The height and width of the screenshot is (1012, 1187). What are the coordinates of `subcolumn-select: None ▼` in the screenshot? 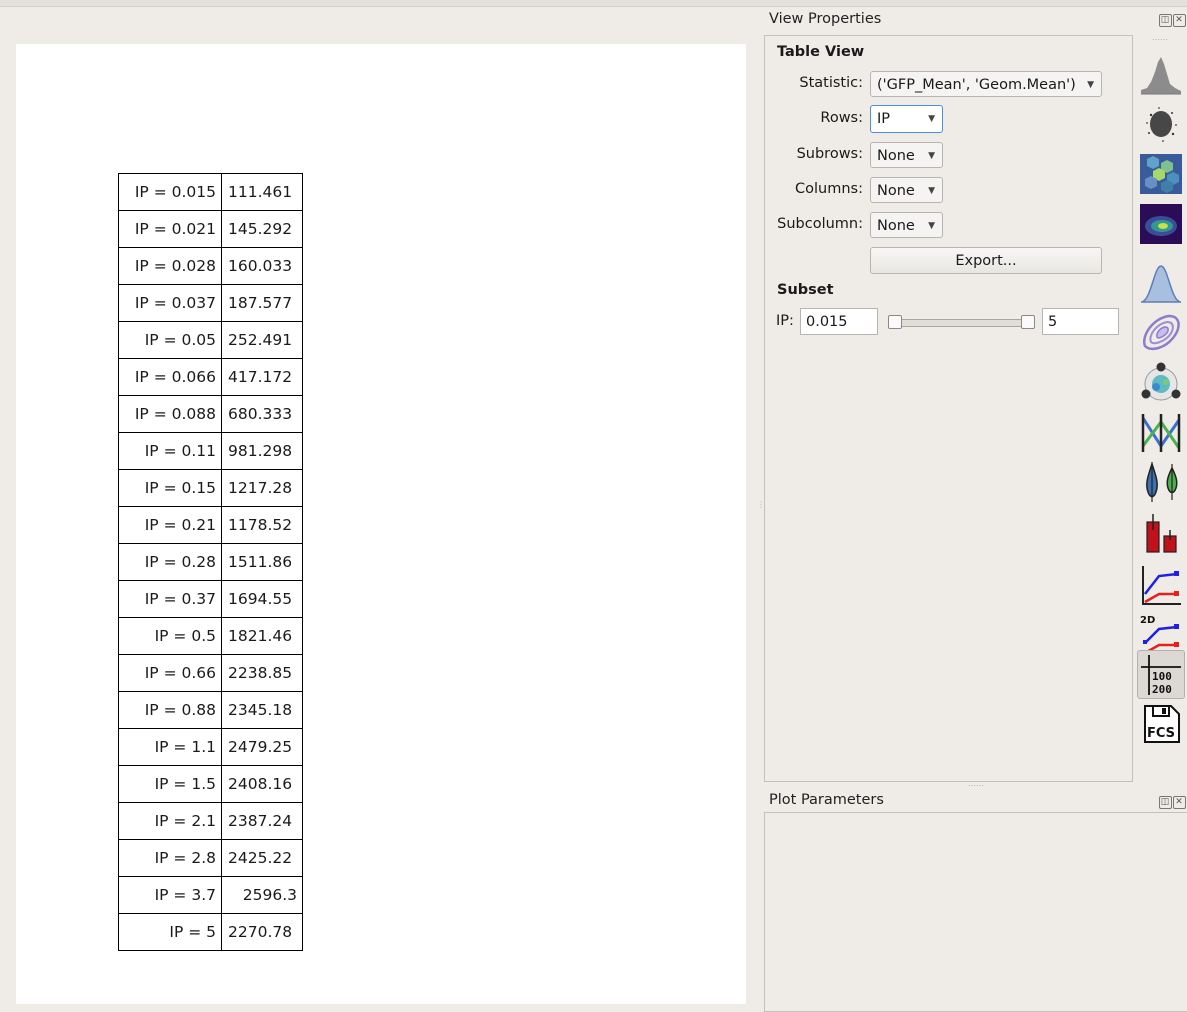 It's located at (906, 225).